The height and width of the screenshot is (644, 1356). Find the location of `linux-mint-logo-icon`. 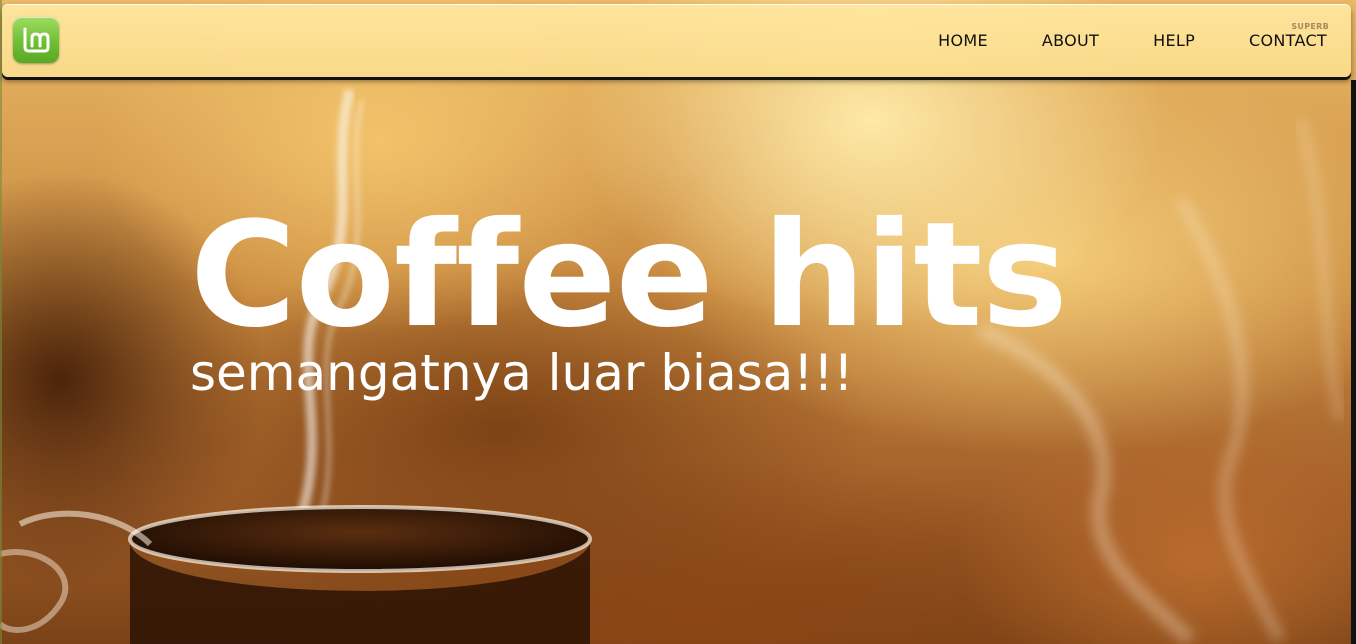

linux-mint-logo-icon is located at coordinates (36, 40).